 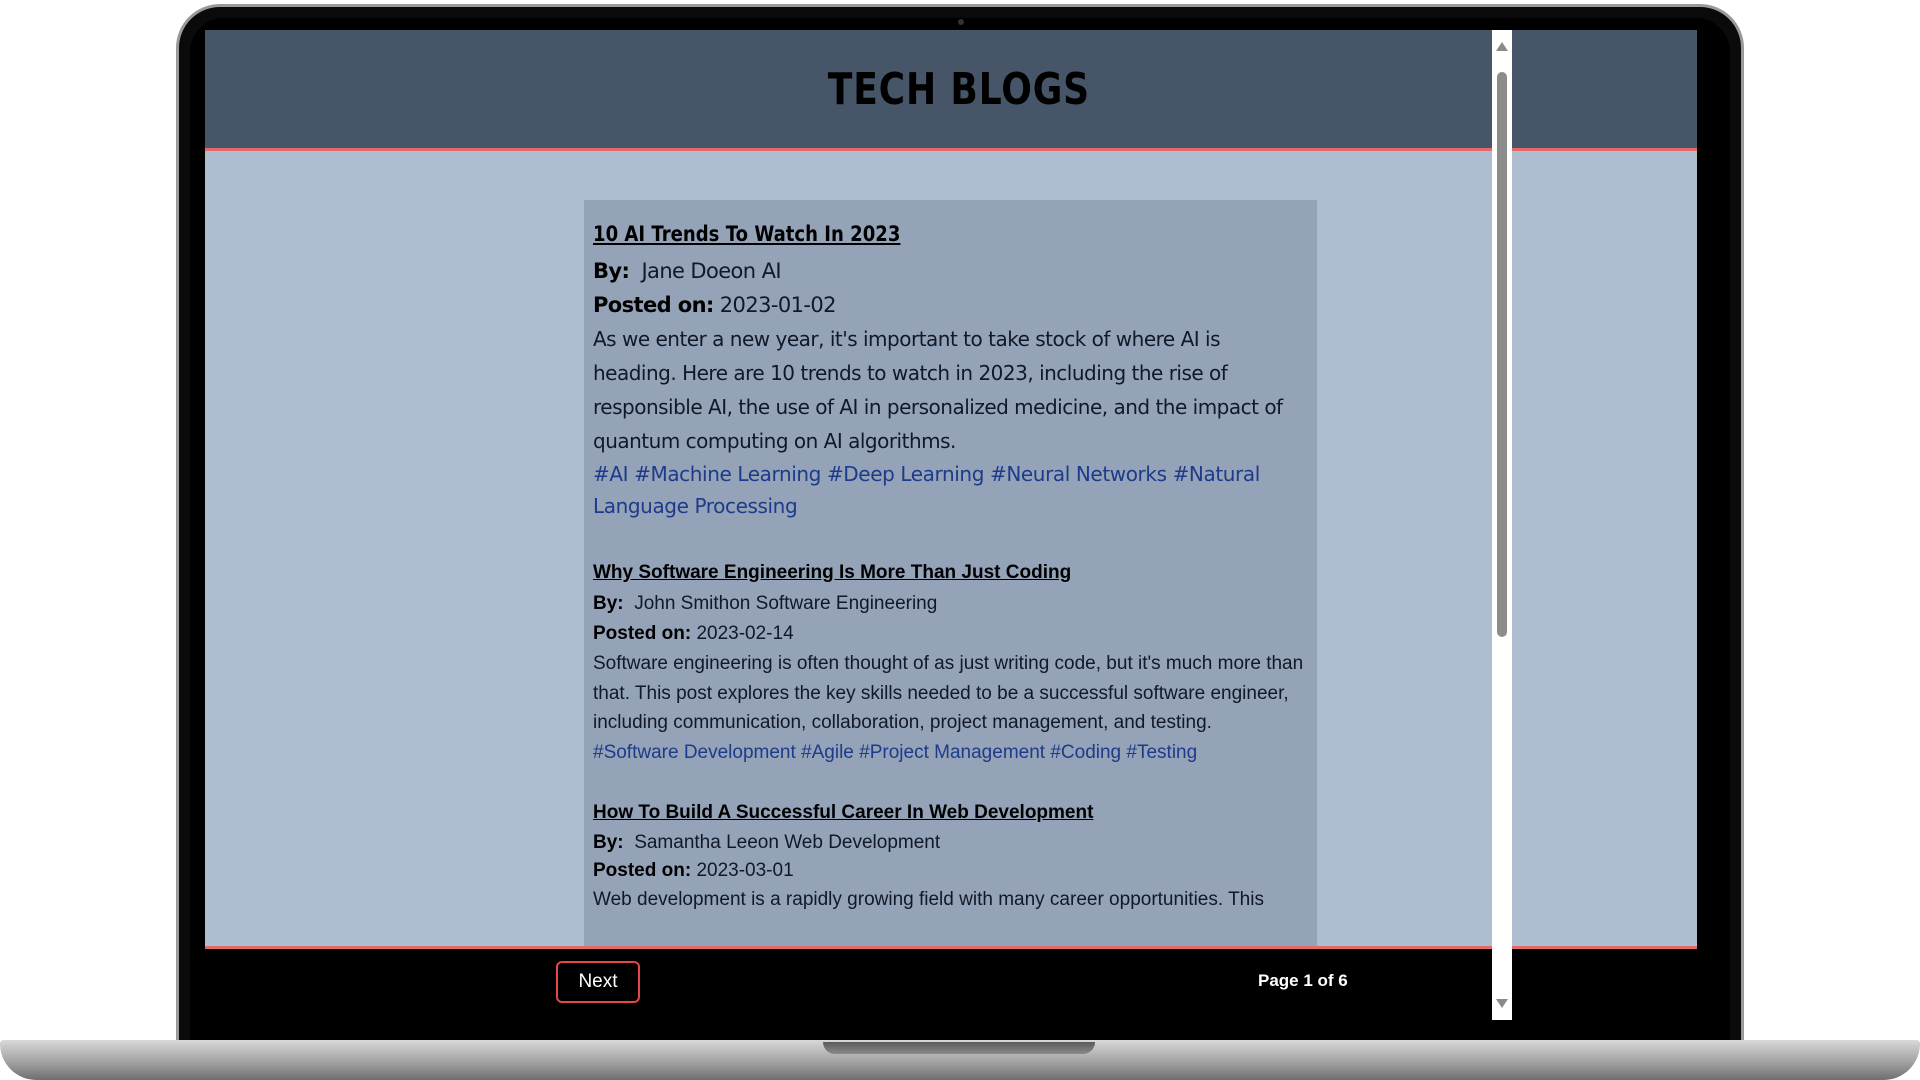 What do you see at coordinates (786, 603) in the screenshot?
I see `author-name: John Smithon Software Engineering` at bounding box center [786, 603].